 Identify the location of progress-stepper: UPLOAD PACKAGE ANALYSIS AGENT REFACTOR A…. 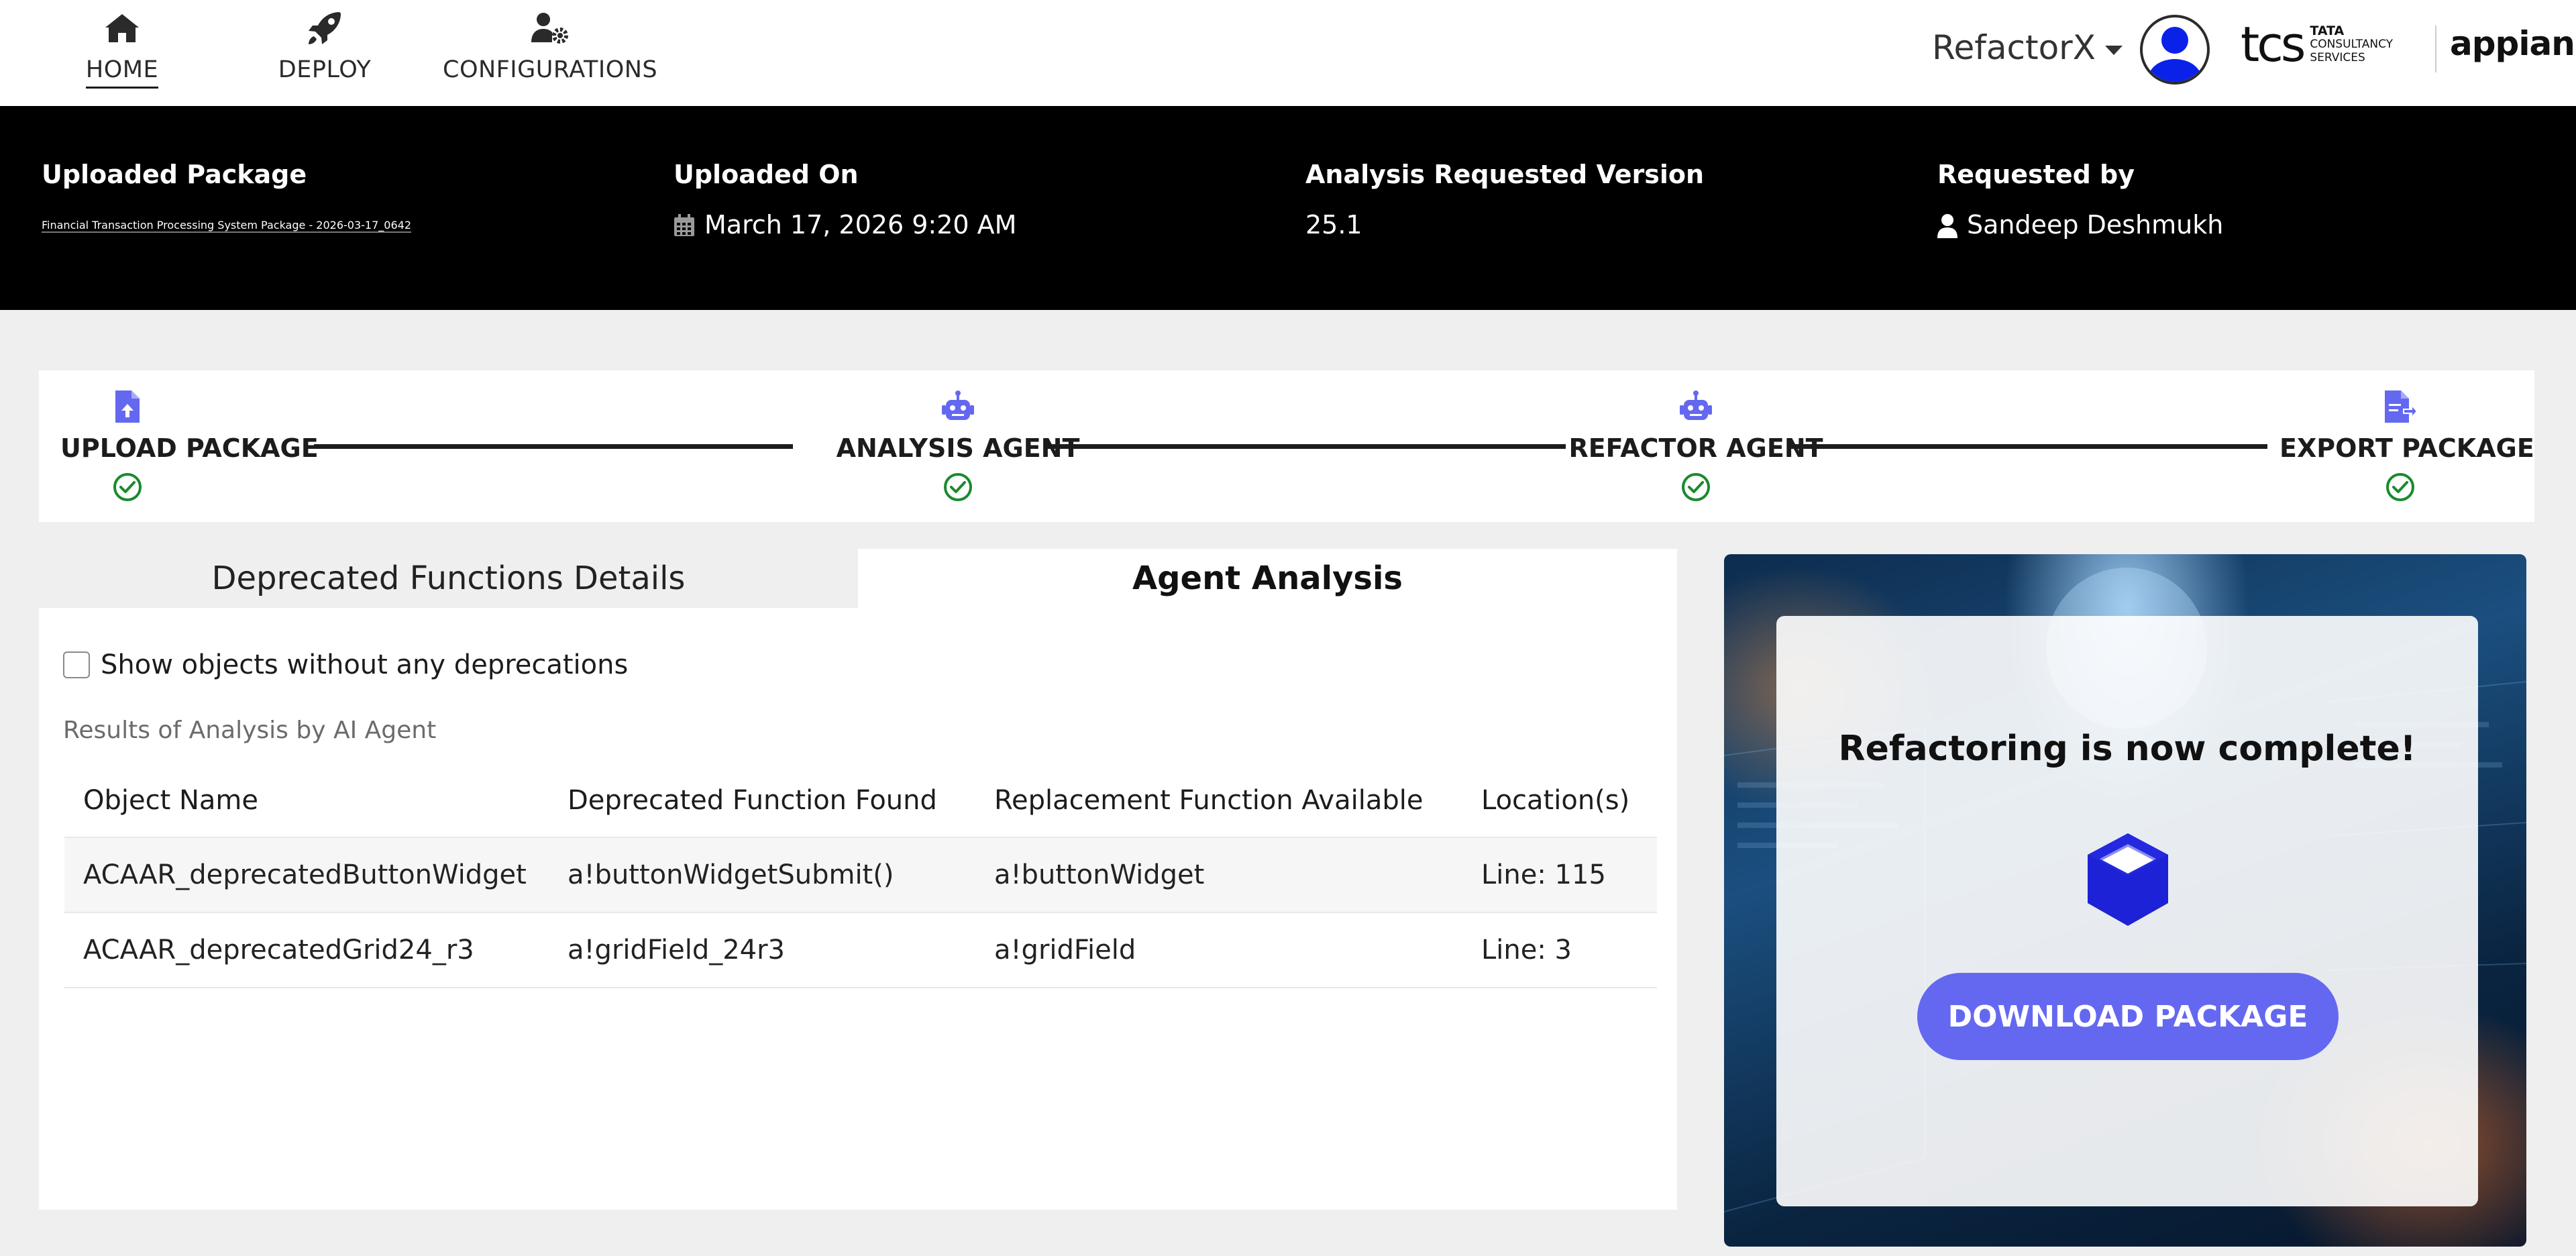
(1286, 446).